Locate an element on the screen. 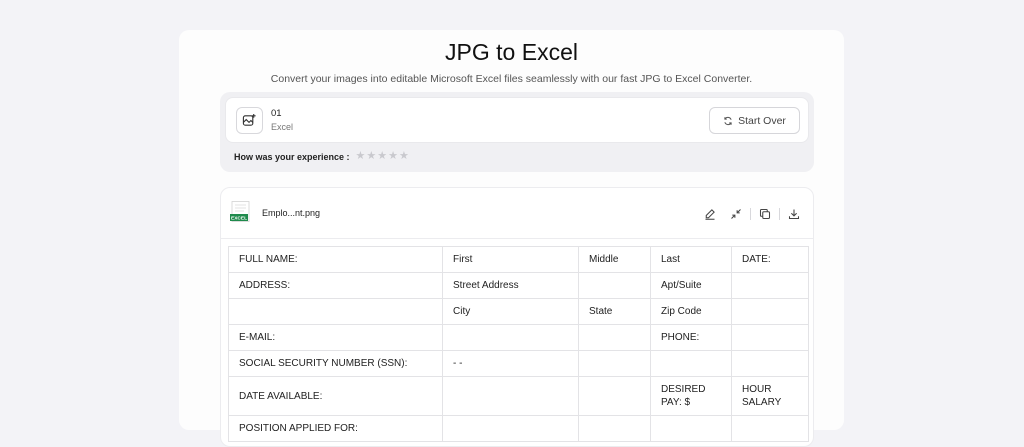  start-over-button: Start Over is located at coordinates (754, 120).